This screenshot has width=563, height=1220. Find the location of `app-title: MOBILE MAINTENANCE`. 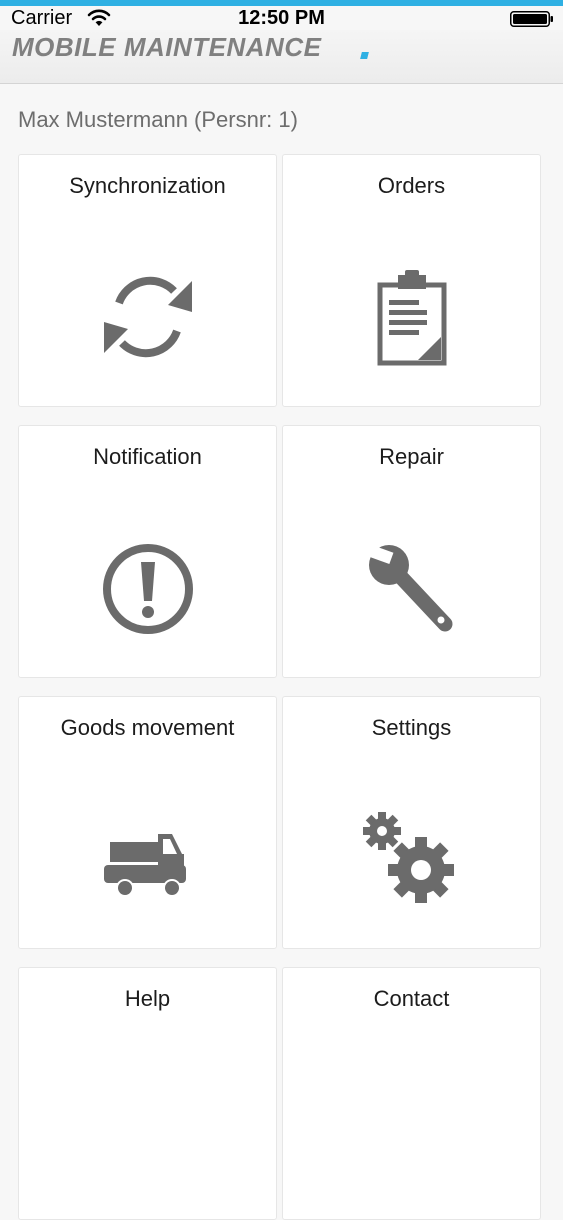

app-title: MOBILE MAINTENANCE is located at coordinates (167, 47).